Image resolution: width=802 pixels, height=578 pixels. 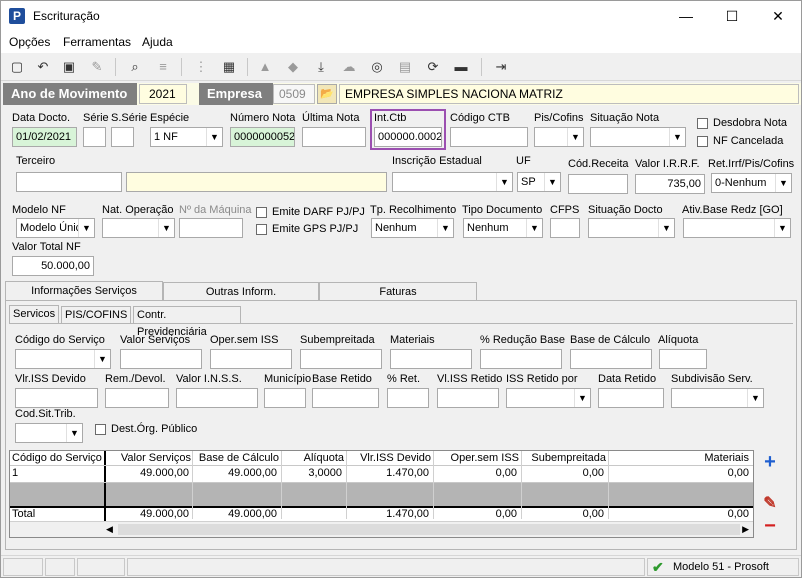 What do you see at coordinates (717, 398) in the screenshot?
I see `subdivisao-serv-select: ▼` at bounding box center [717, 398].